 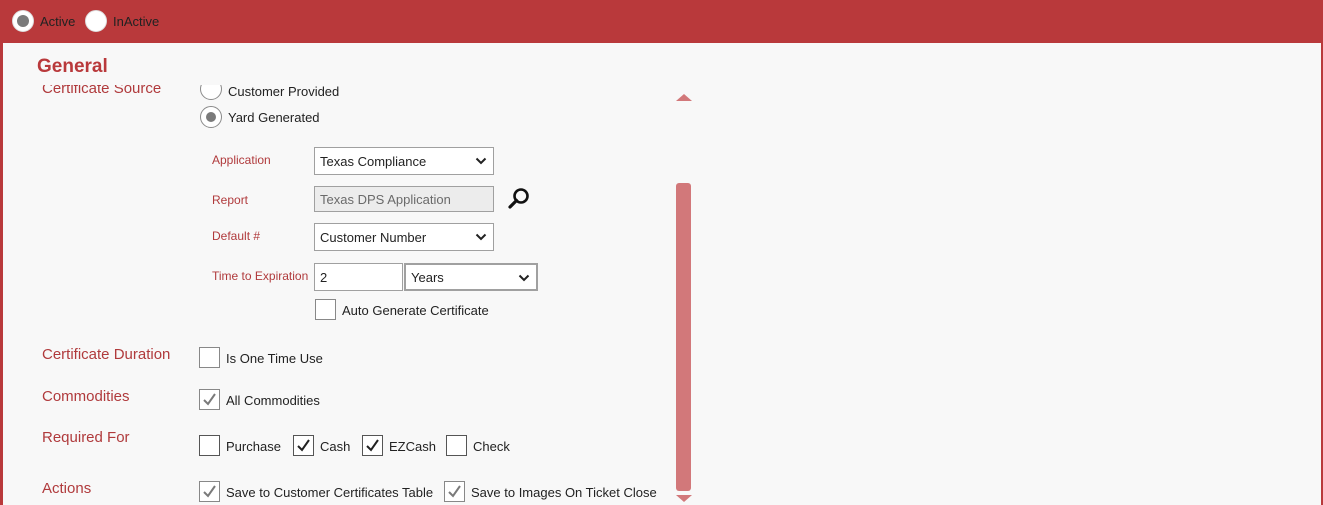 I want to click on certificate-duration-label: Certificate Duration, so click(x=106, y=354).